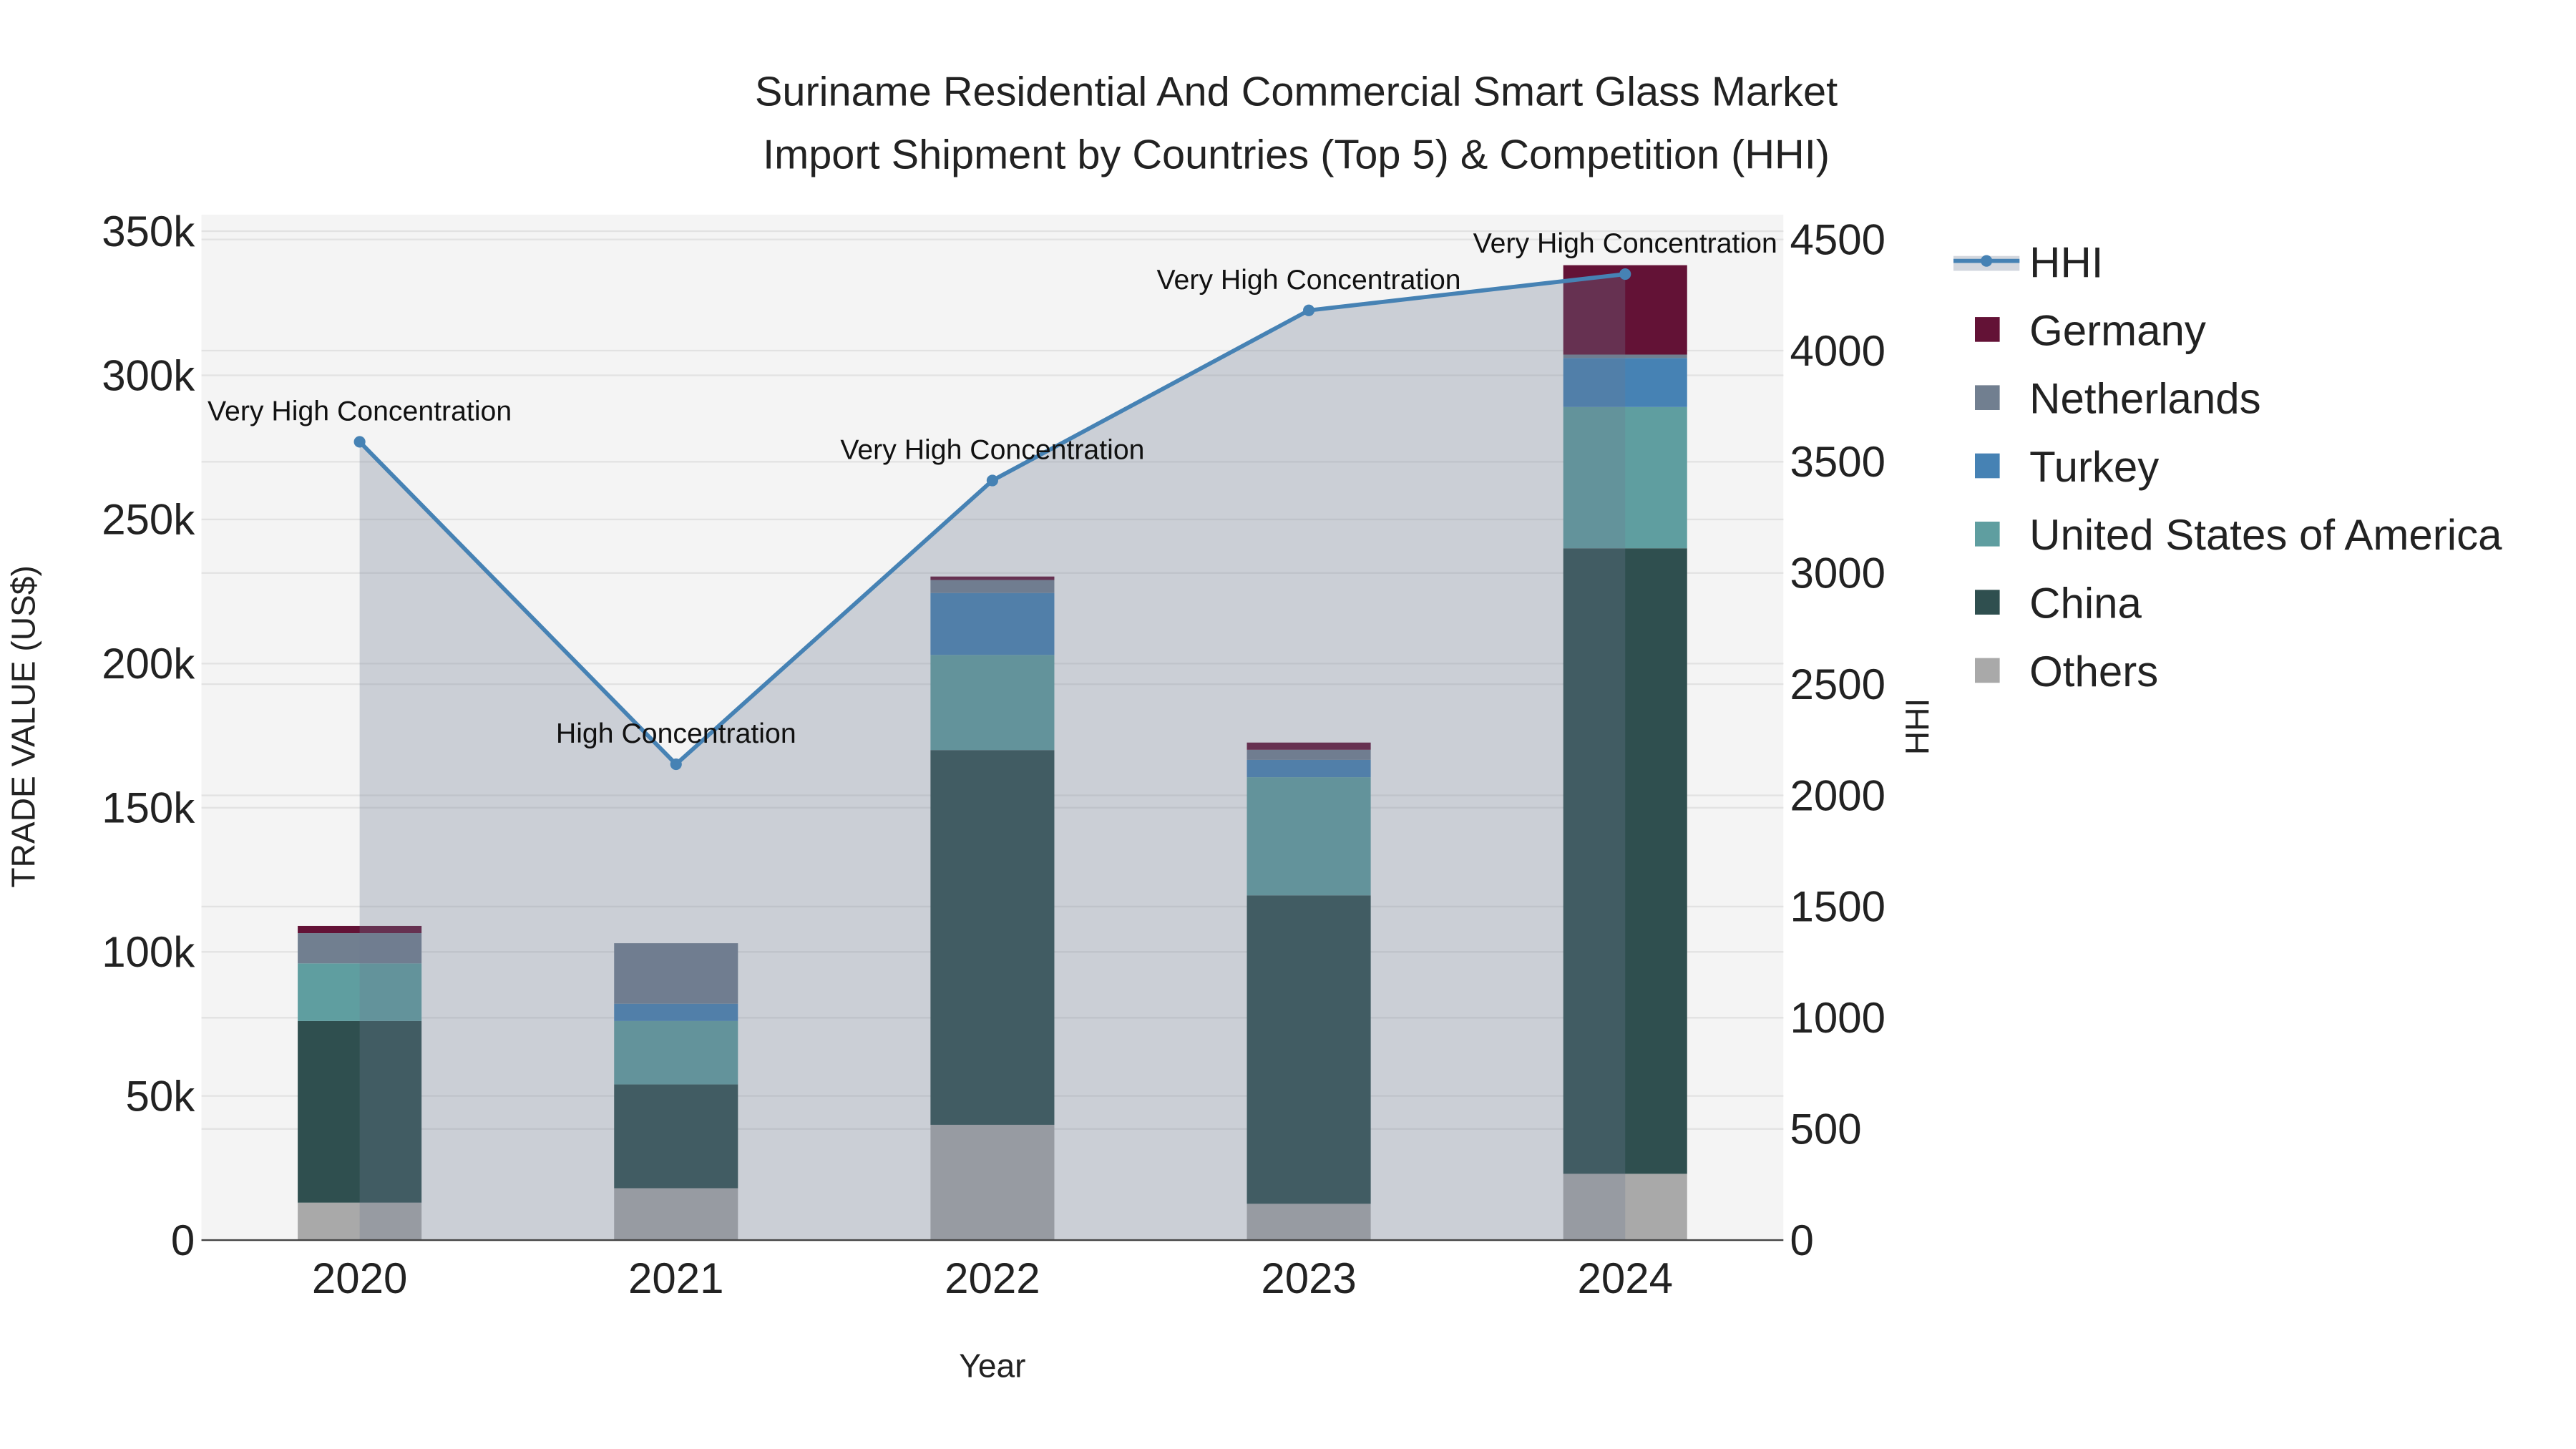 Image resolution: width=2576 pixels, height=1449 pixels. I want to click on y2-tick-label: 2000, so click(1837, 795).